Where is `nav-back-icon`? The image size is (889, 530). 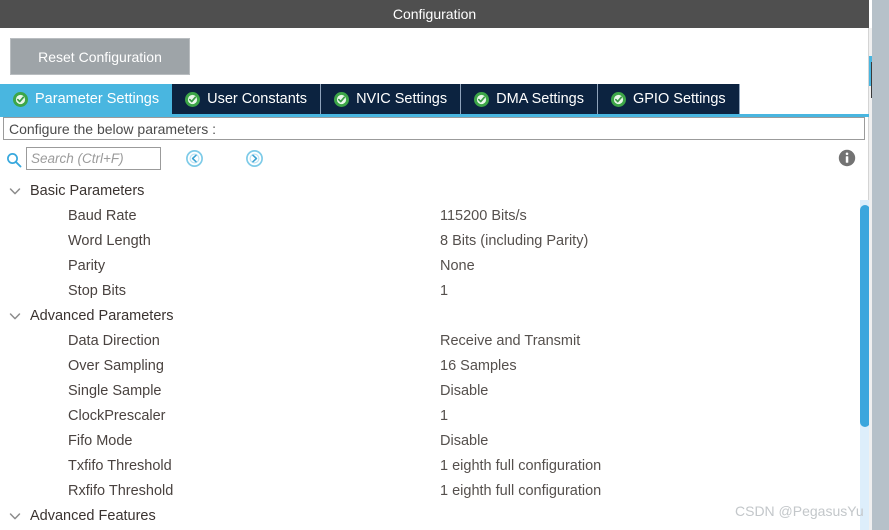 nav-back-icon is located at coordinates (194, 158).